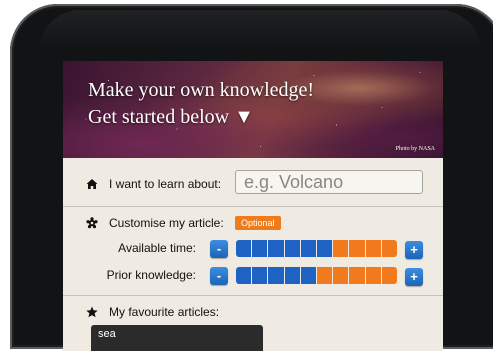 The width and height of the screenshot is (493, 351). I want to click on prior-knowledge-increase-button: +, so click(414, 277).